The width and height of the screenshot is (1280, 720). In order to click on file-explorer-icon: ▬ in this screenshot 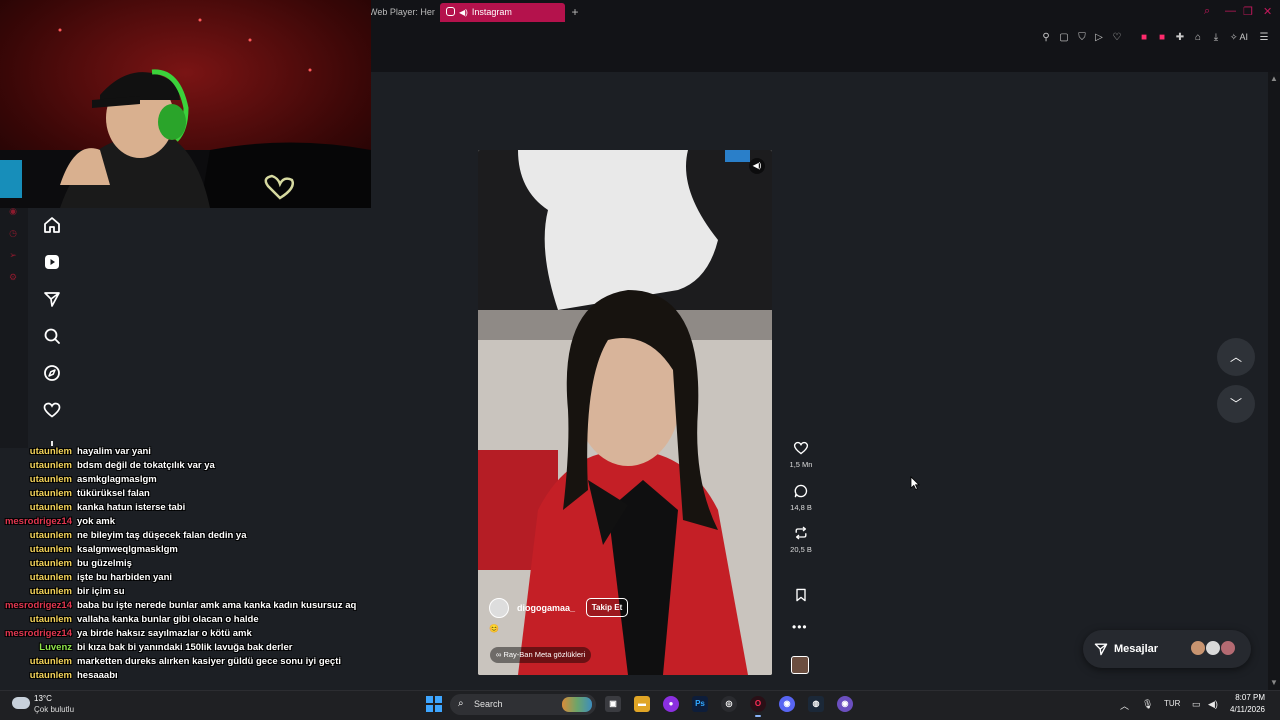, I will do `click(642, 704)`.